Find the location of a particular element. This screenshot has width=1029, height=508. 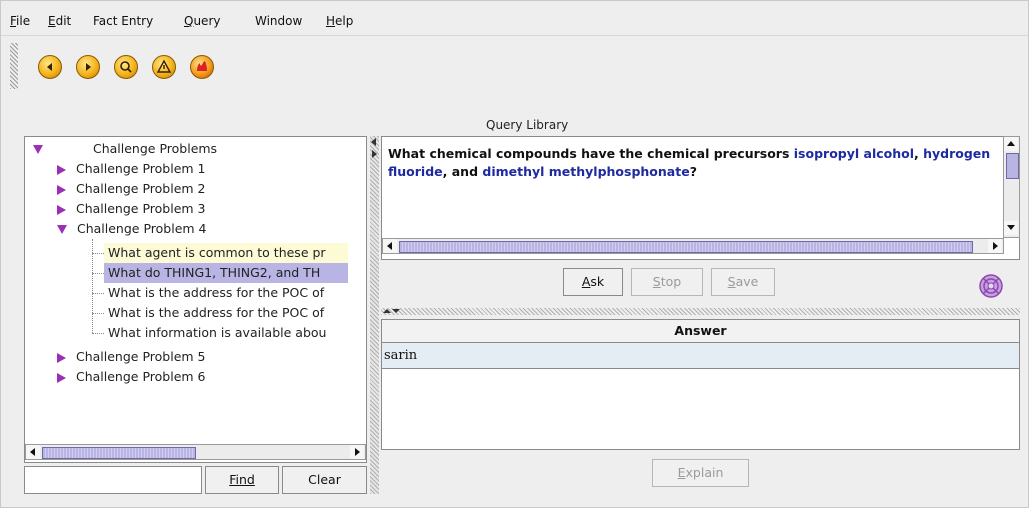

expand-up-icon is located at coordinates (387, 311).